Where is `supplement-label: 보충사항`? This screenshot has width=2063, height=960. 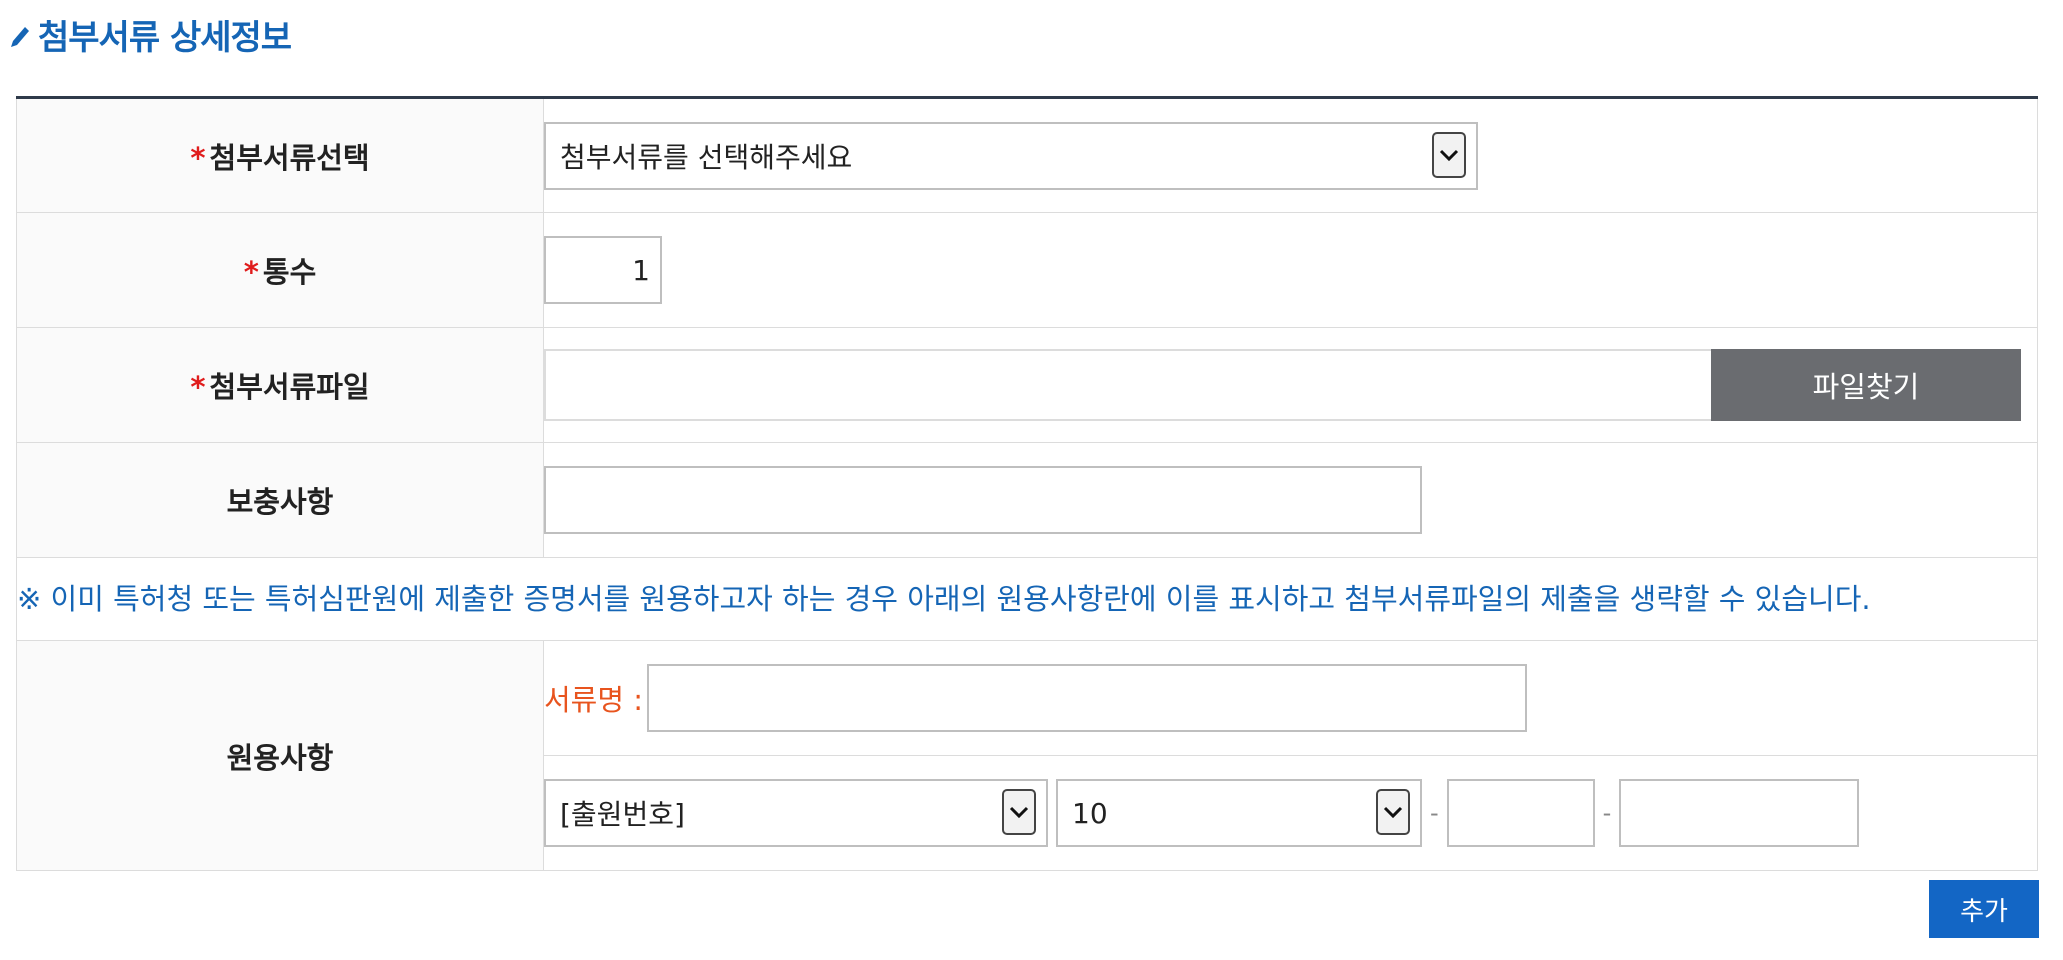 supplement-label: 보충사항 is located at coordinates (280, 502).